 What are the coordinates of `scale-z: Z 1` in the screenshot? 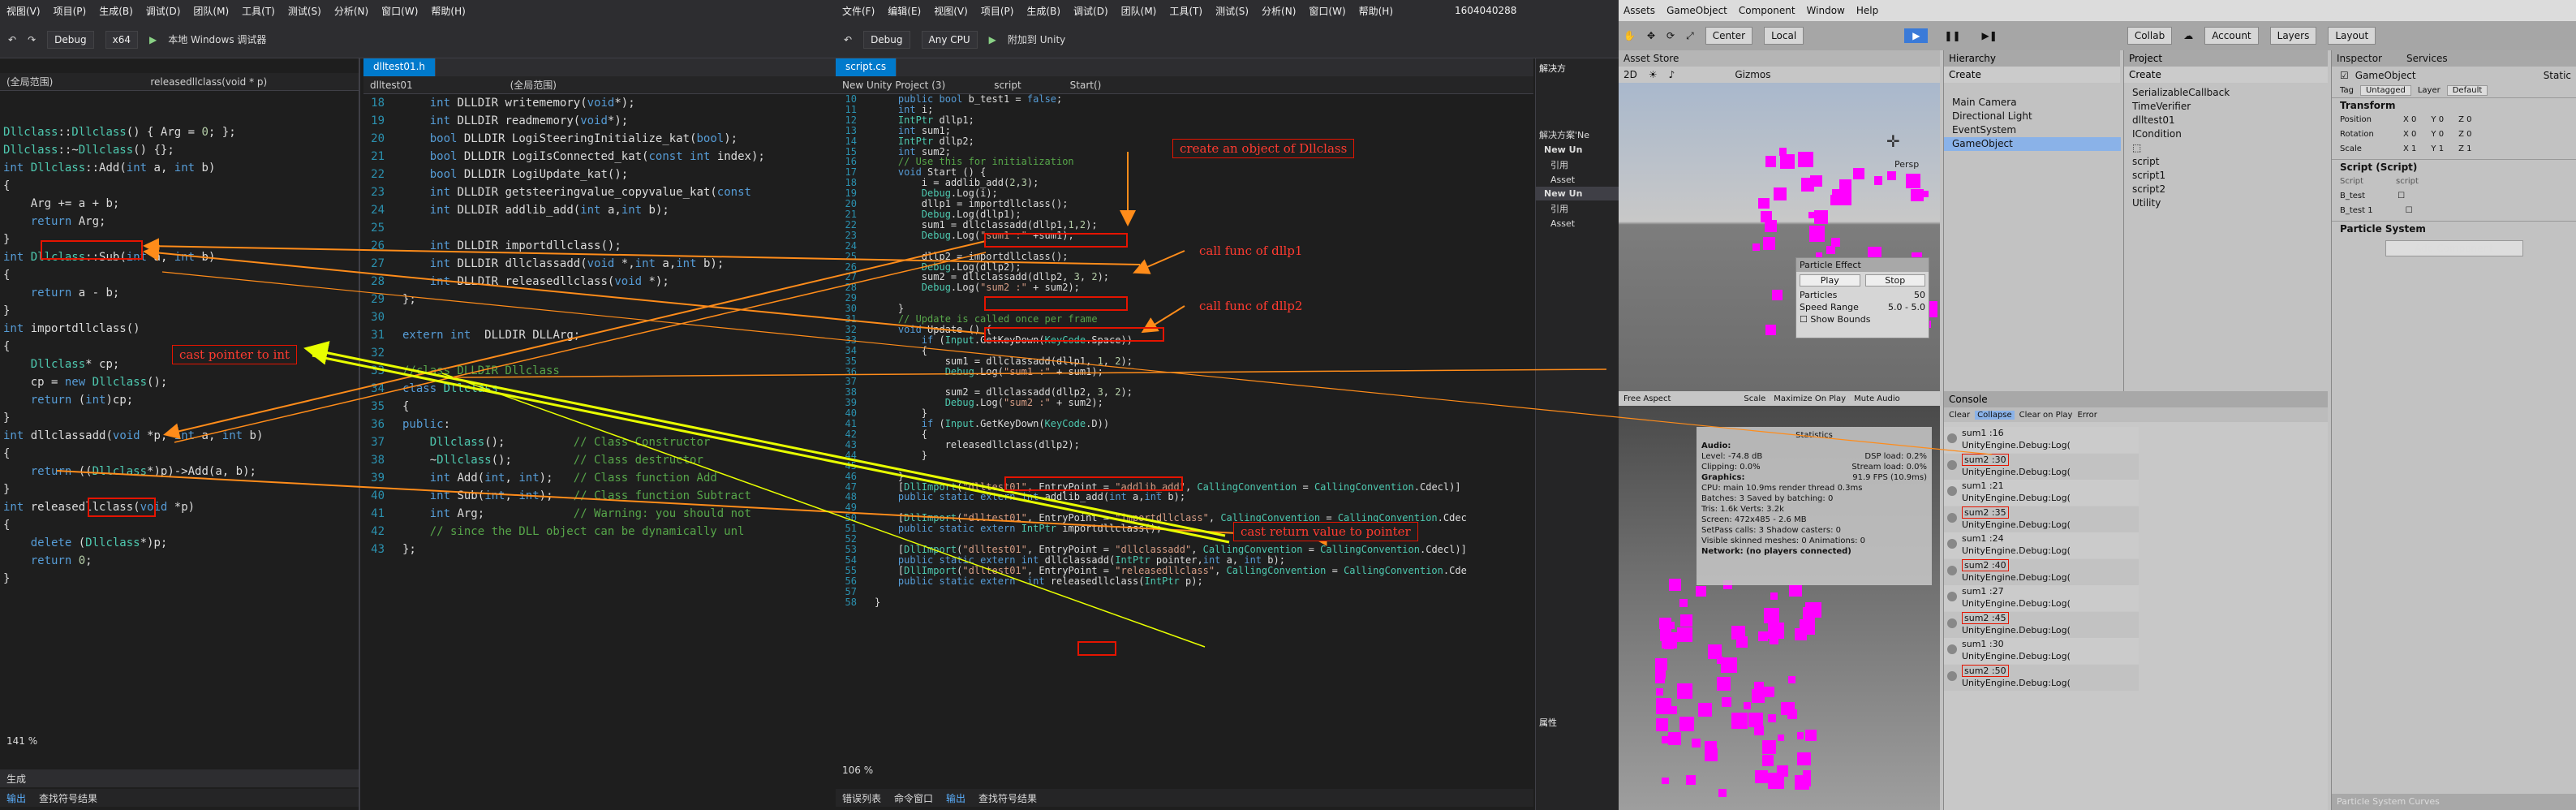 It's located at (2464, 148).